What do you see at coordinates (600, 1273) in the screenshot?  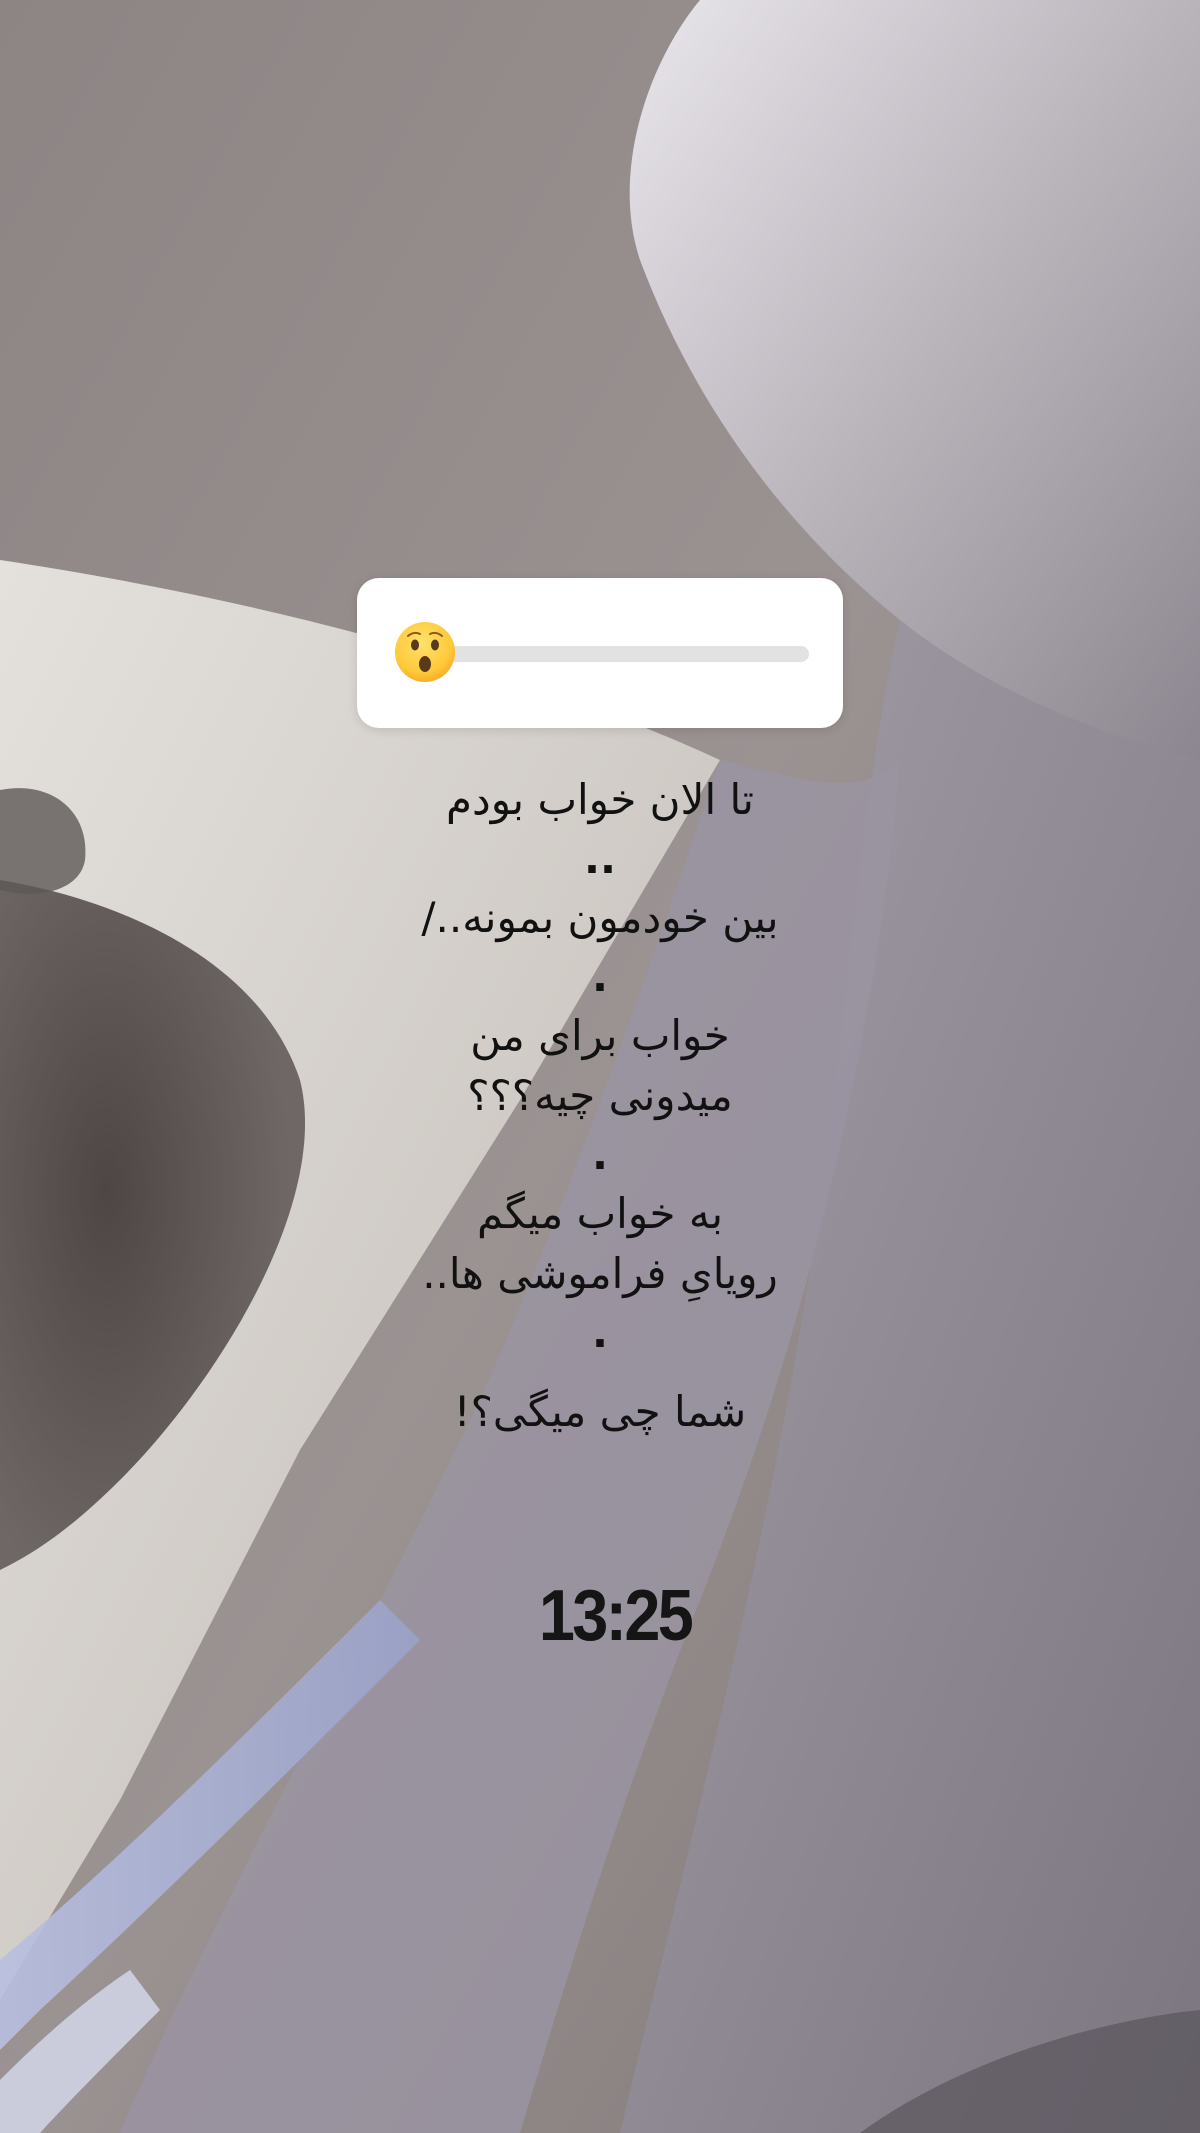 I see `caption-line: رویایِ فراموشی ها..` at bounding box center [600, 1273].